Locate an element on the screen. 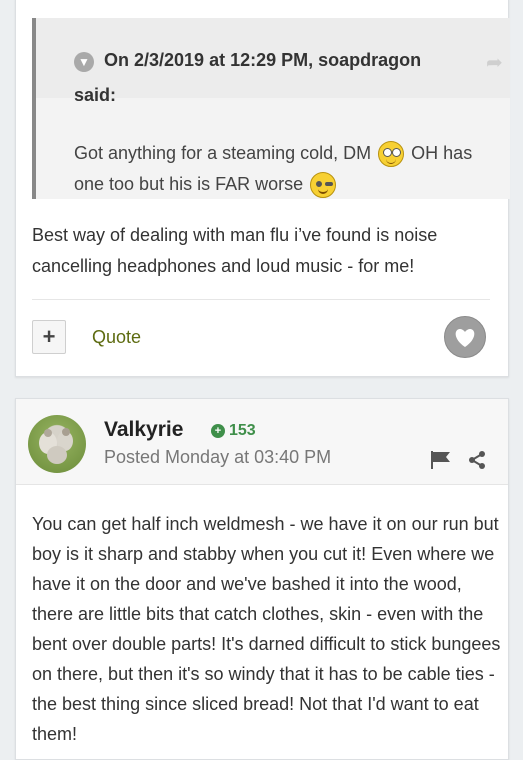  share-icon is located at coordinates (477, 460).